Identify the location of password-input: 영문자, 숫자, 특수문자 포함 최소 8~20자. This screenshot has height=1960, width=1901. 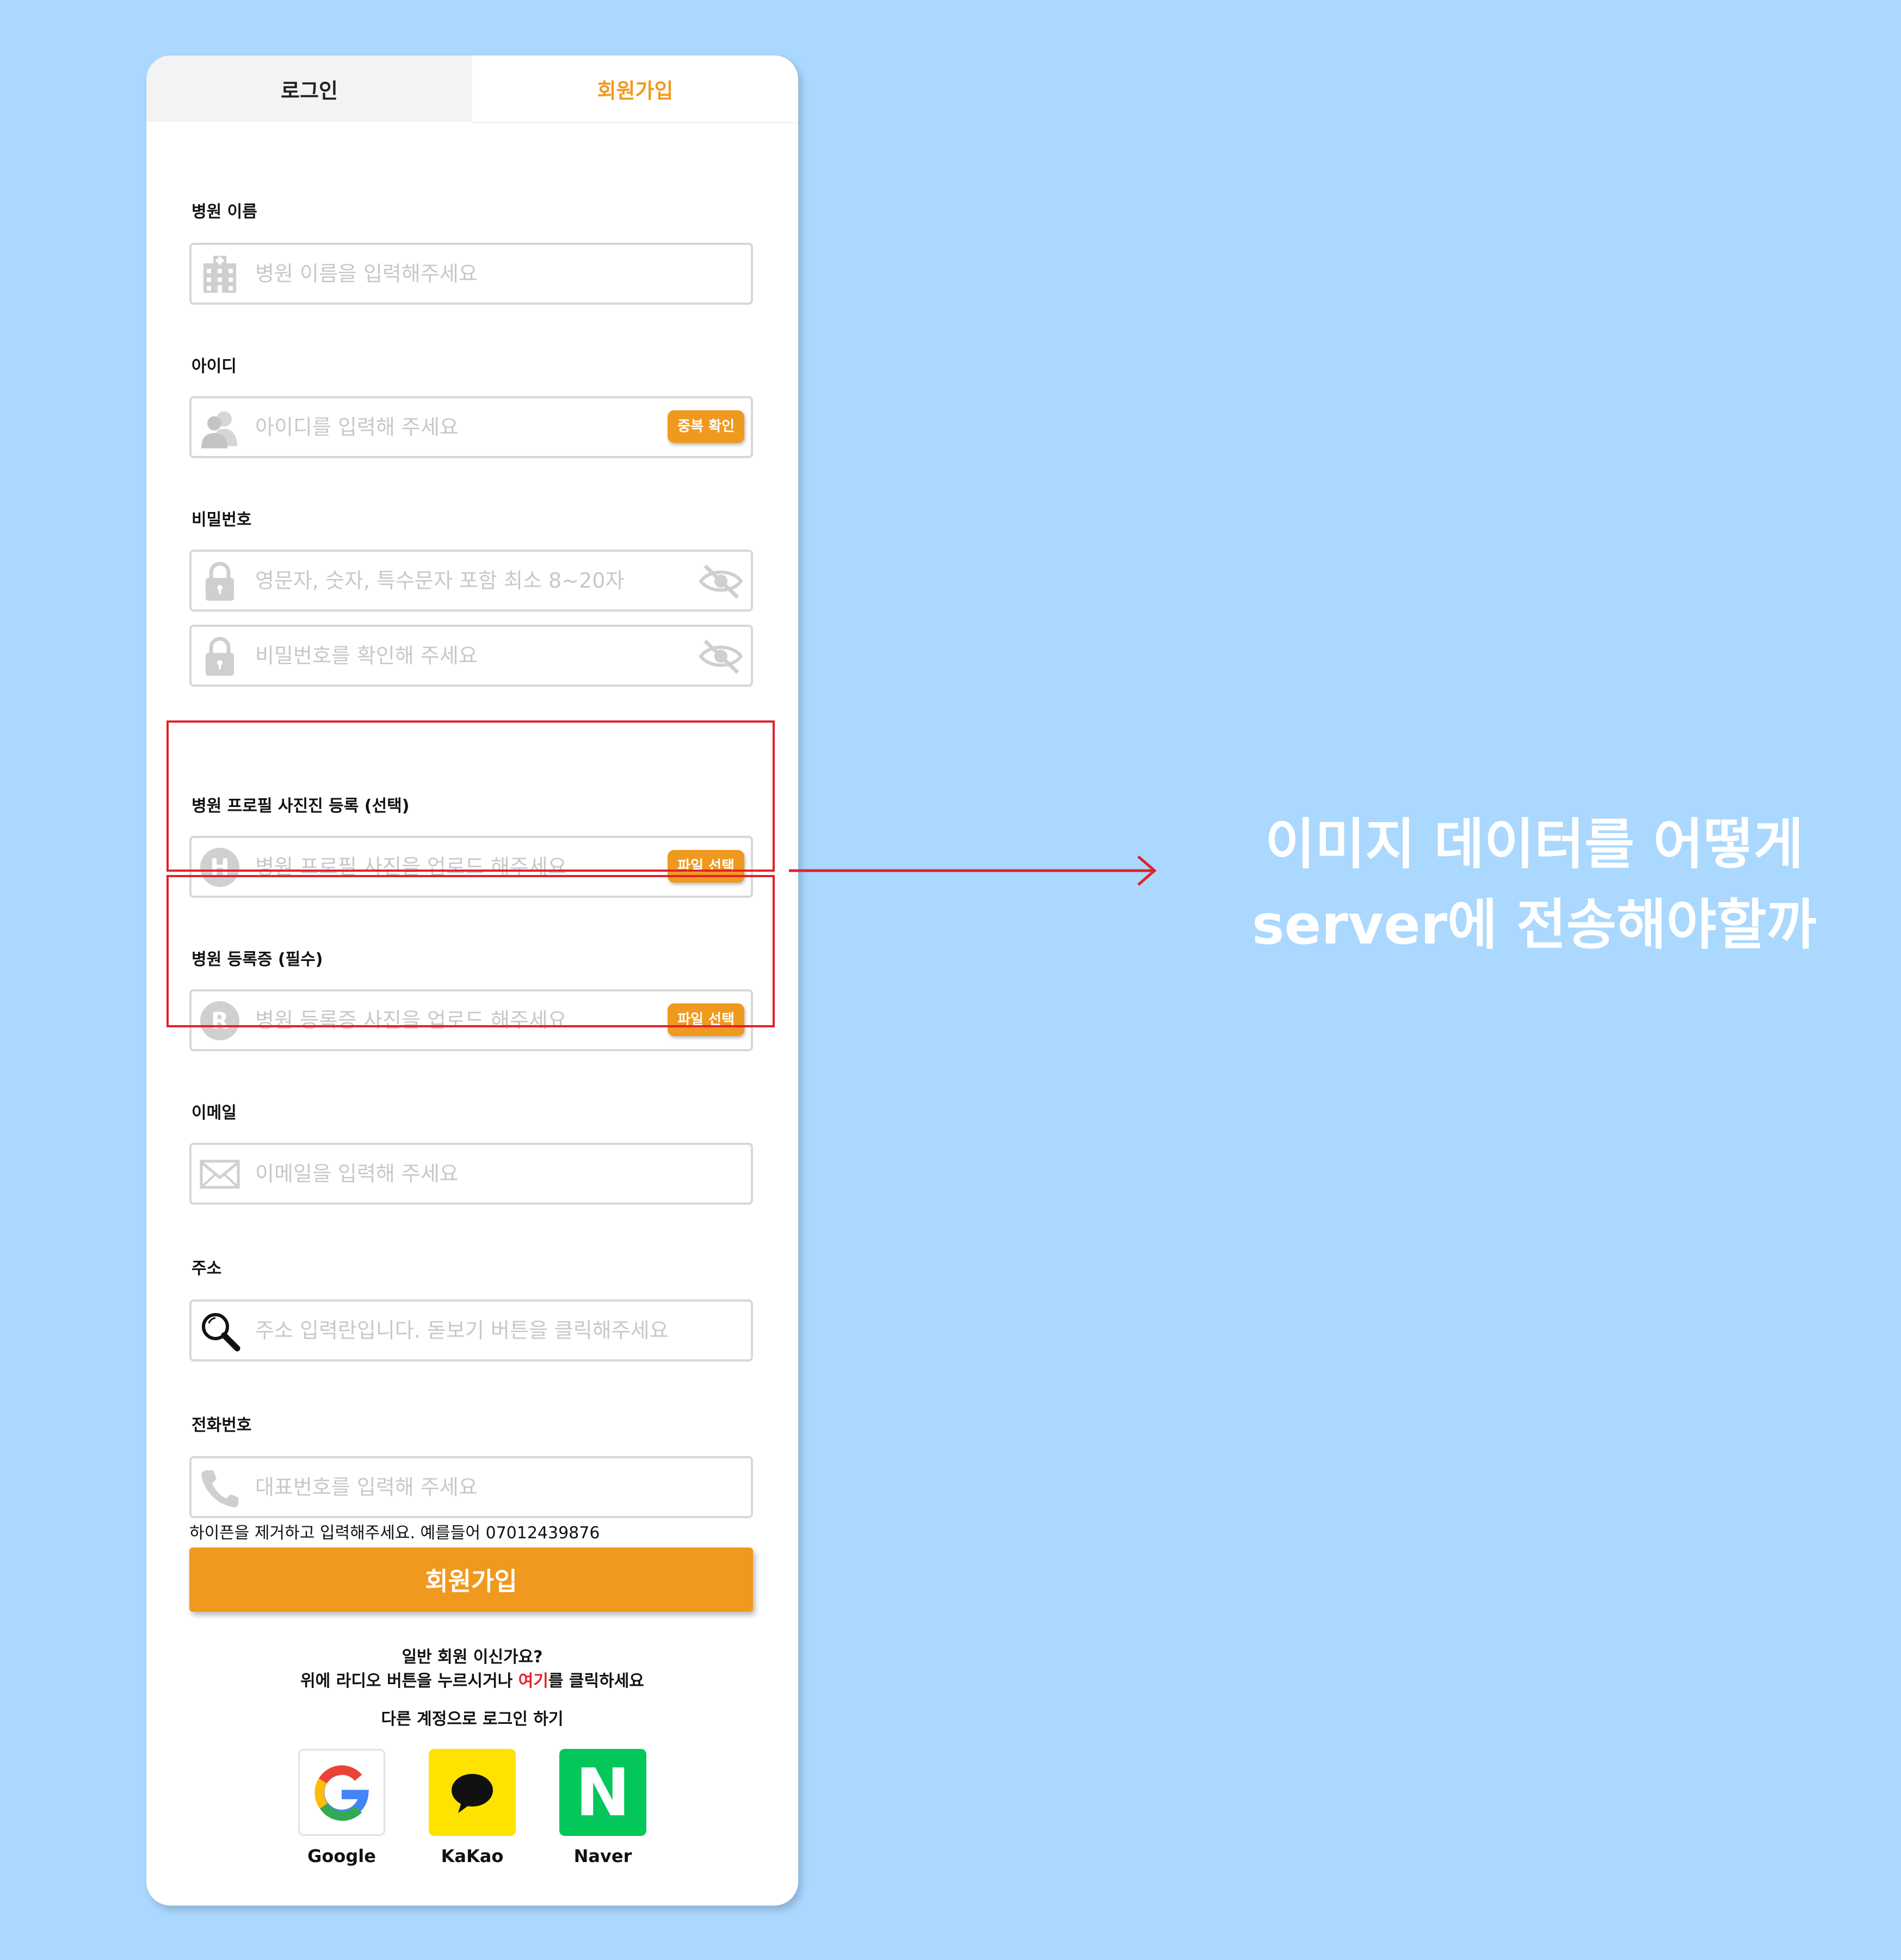
(439, 580).